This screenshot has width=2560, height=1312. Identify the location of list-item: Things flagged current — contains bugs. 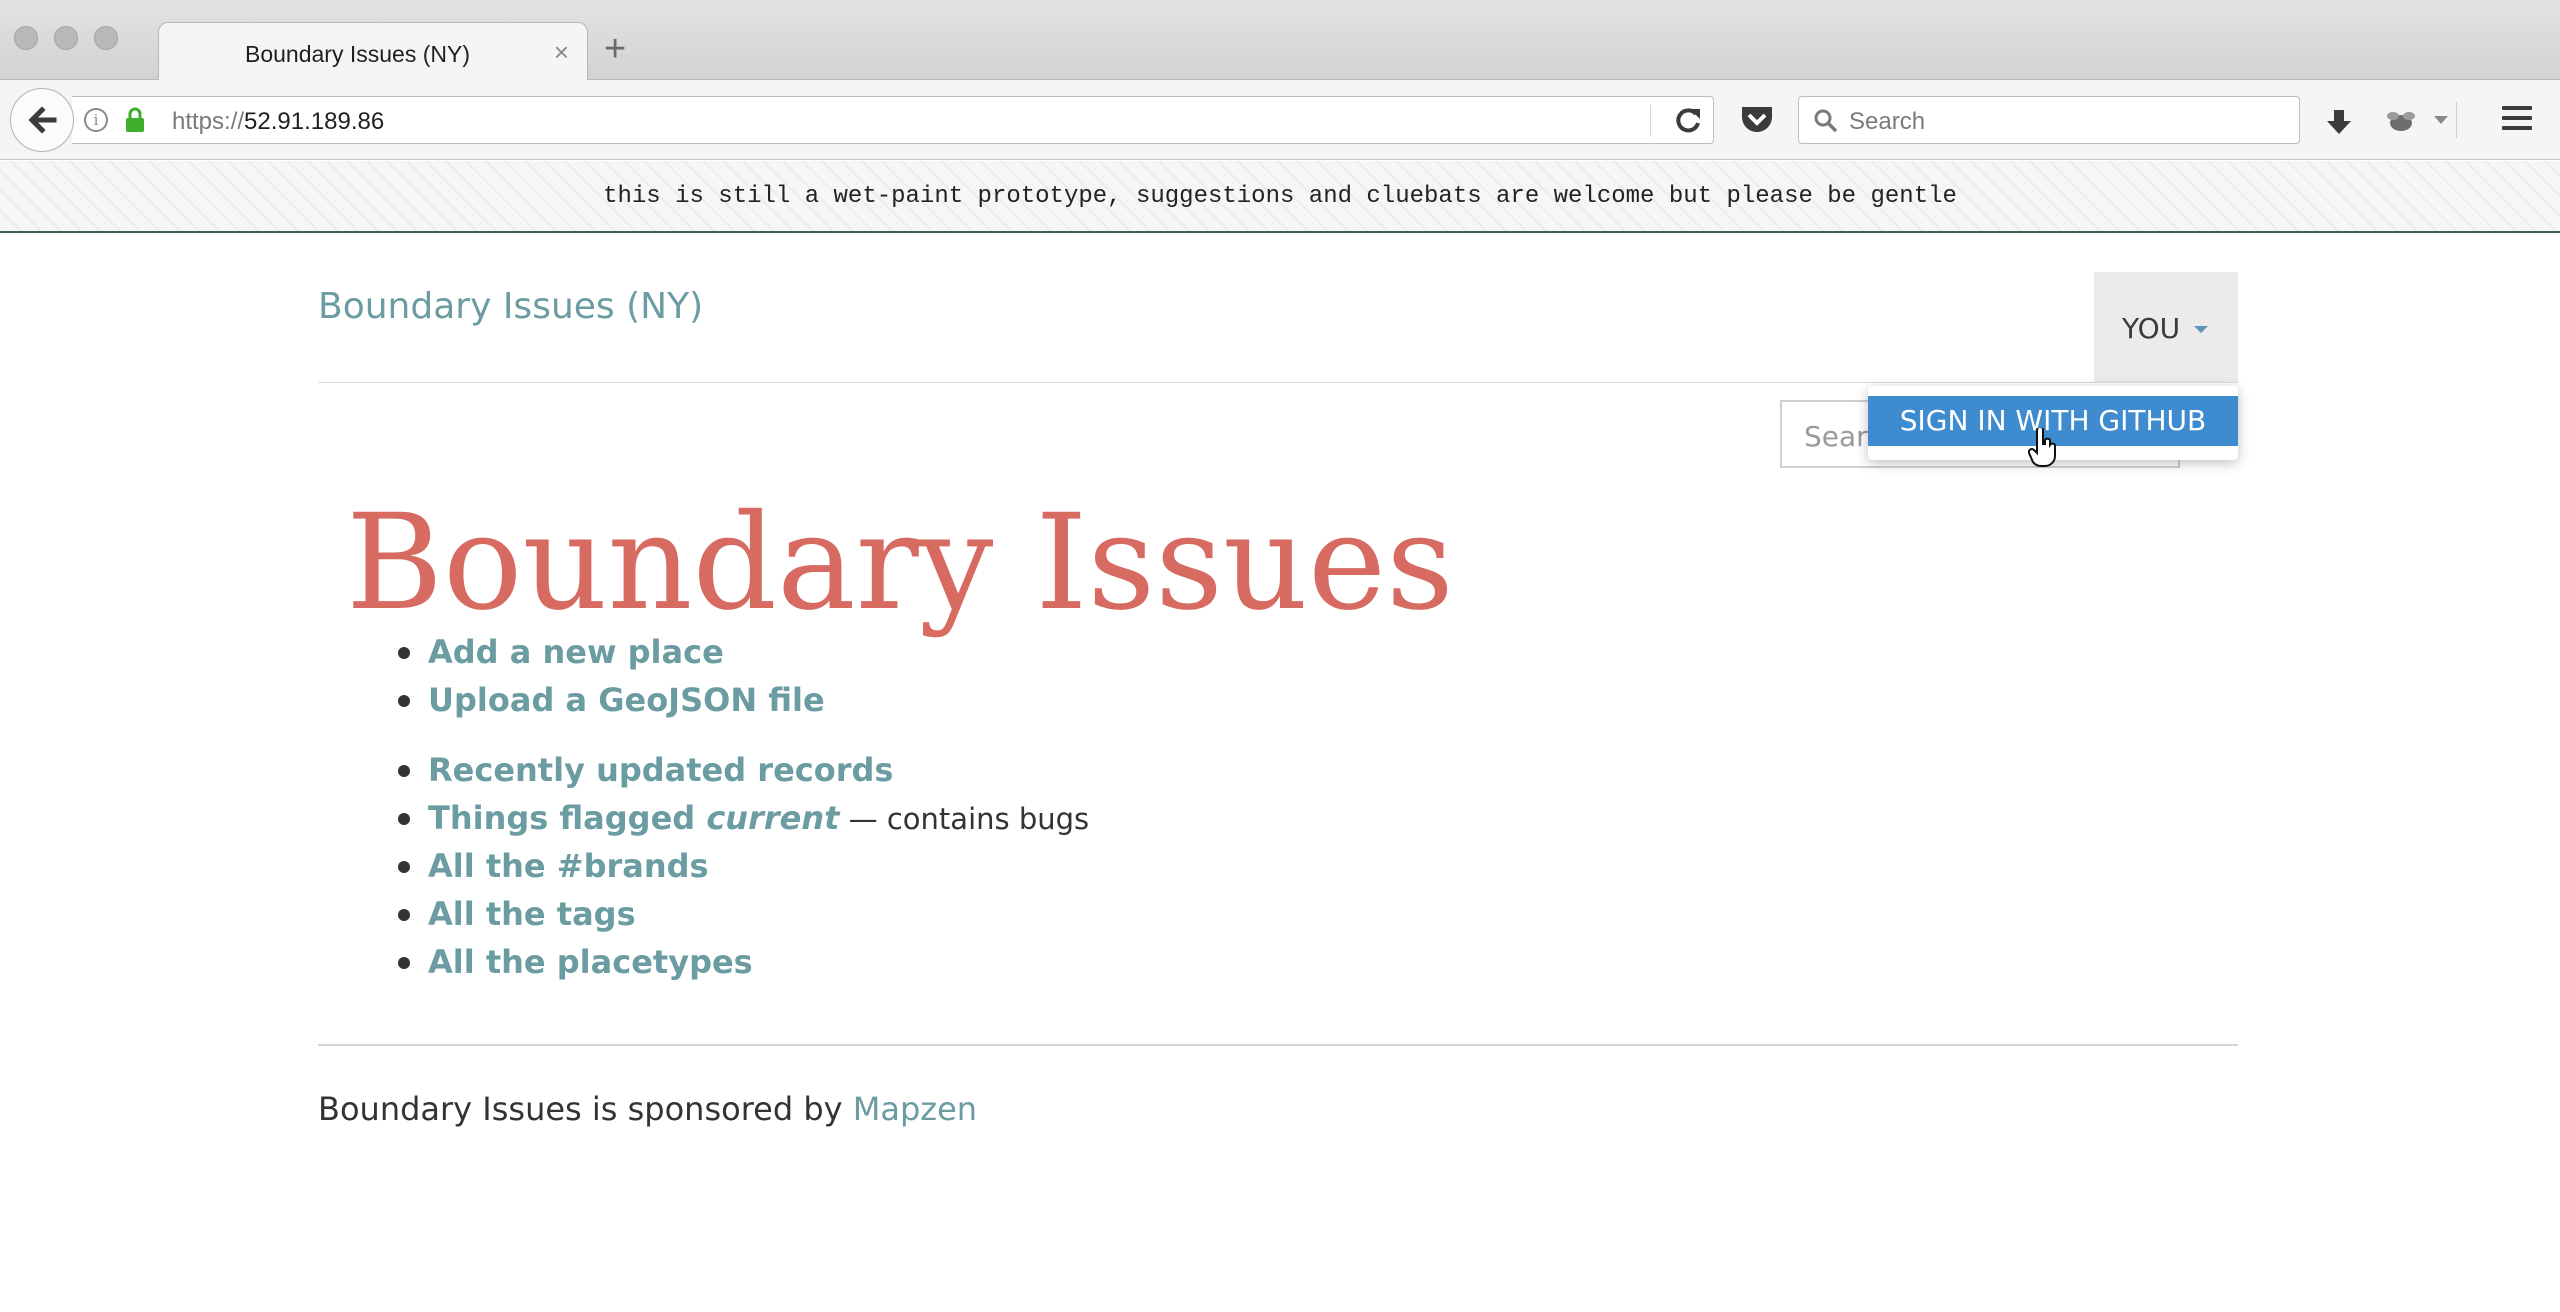
(743, 818).